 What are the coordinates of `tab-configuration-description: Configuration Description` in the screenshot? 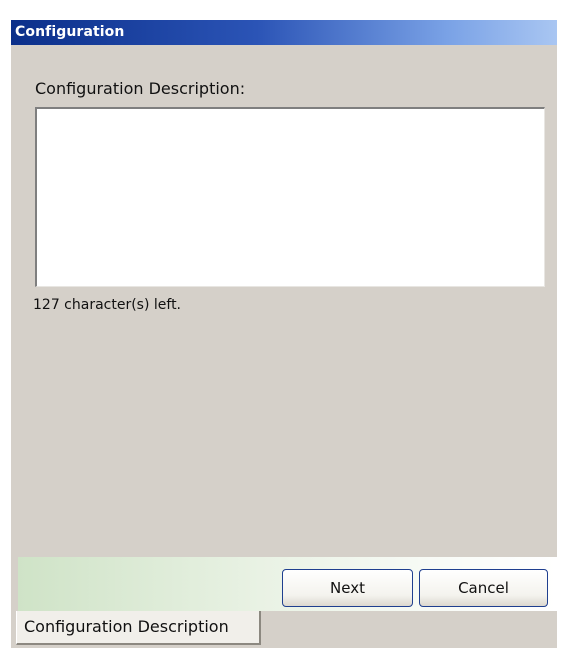 It's located at (138, 628).